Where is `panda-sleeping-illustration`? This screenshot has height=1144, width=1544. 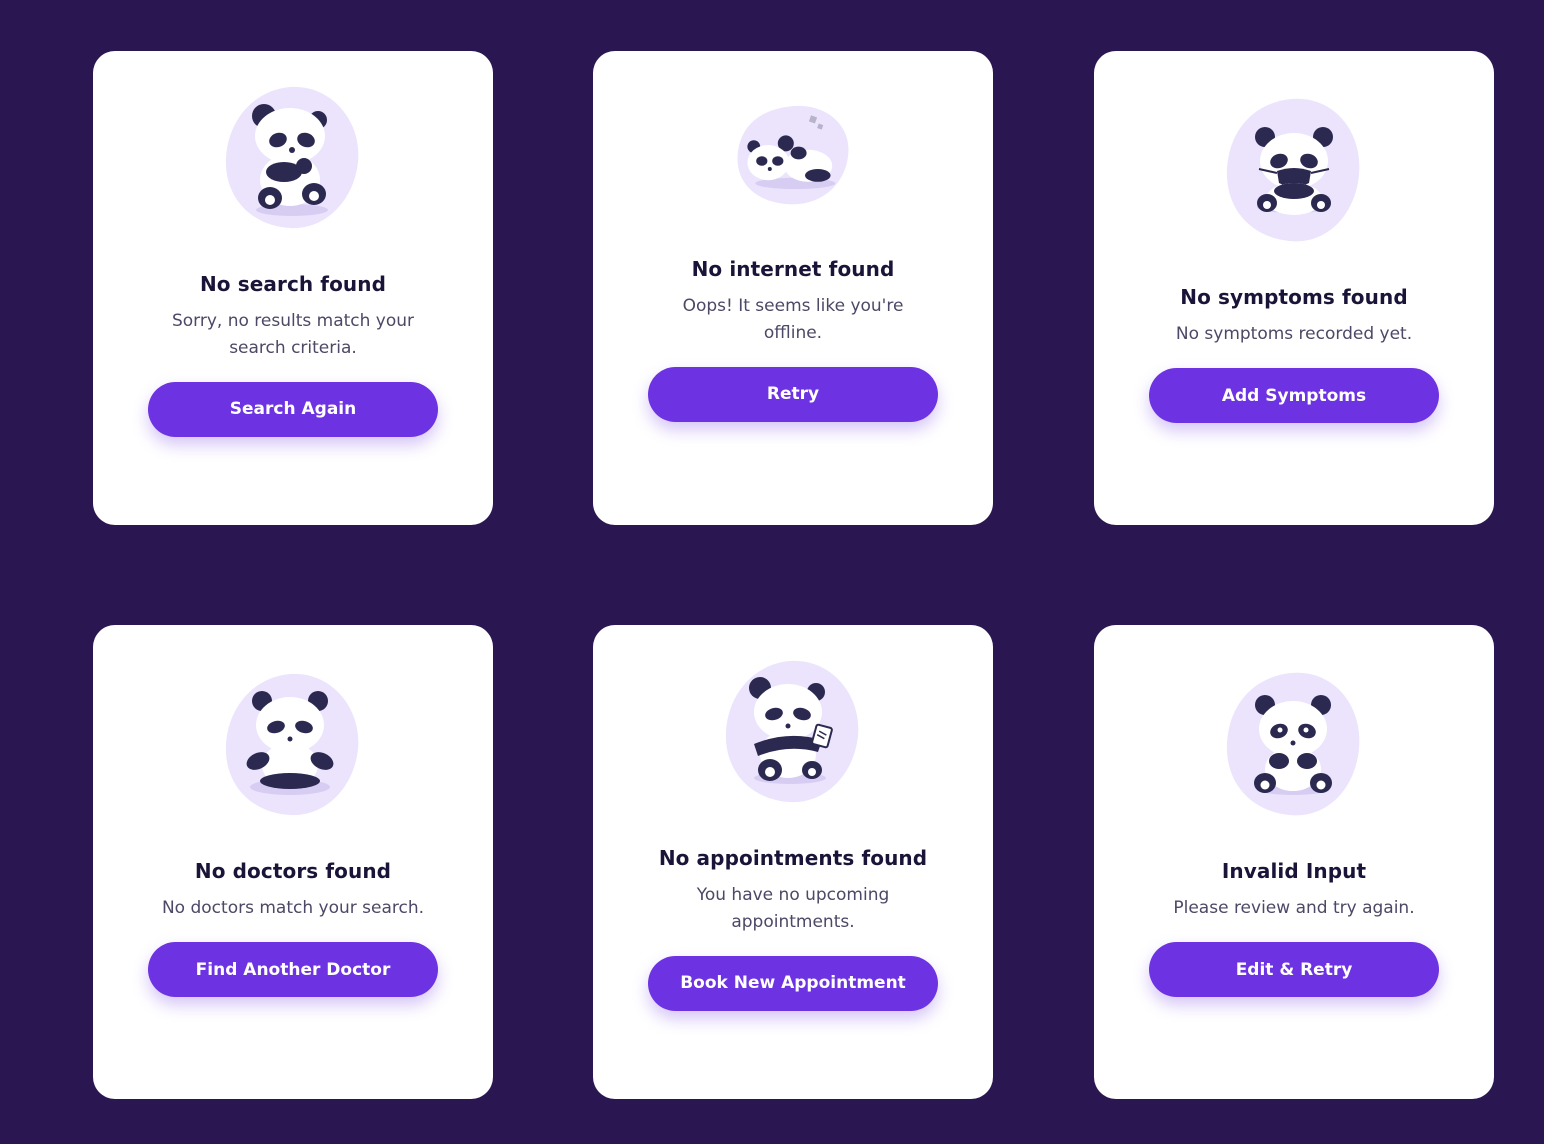 panda-sleeping-illustration is located at coordinates (793, 154).